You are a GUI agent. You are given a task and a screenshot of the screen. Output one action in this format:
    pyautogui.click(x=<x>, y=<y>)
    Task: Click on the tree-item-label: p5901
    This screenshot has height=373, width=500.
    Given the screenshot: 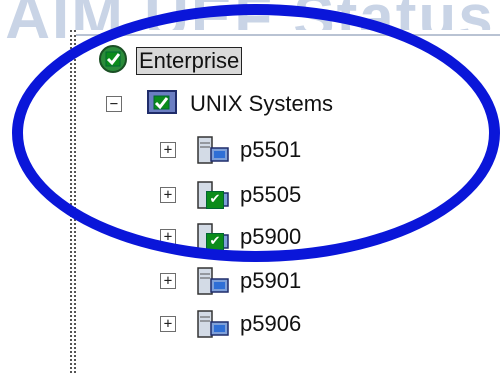 What is the action you would take?
    pyautogui.click(x=270, y=281)
    